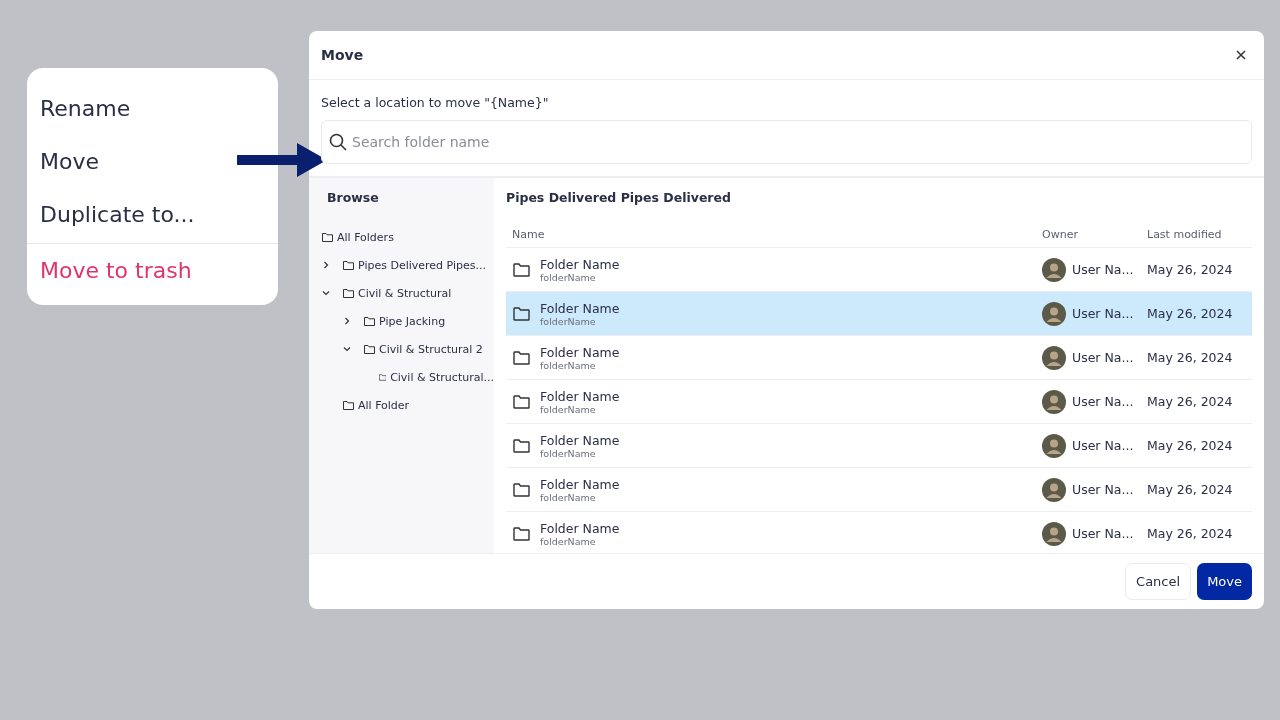 This screenshot has width=1280, height=720. I want to click on menu-item: Move, so click(152, 161).